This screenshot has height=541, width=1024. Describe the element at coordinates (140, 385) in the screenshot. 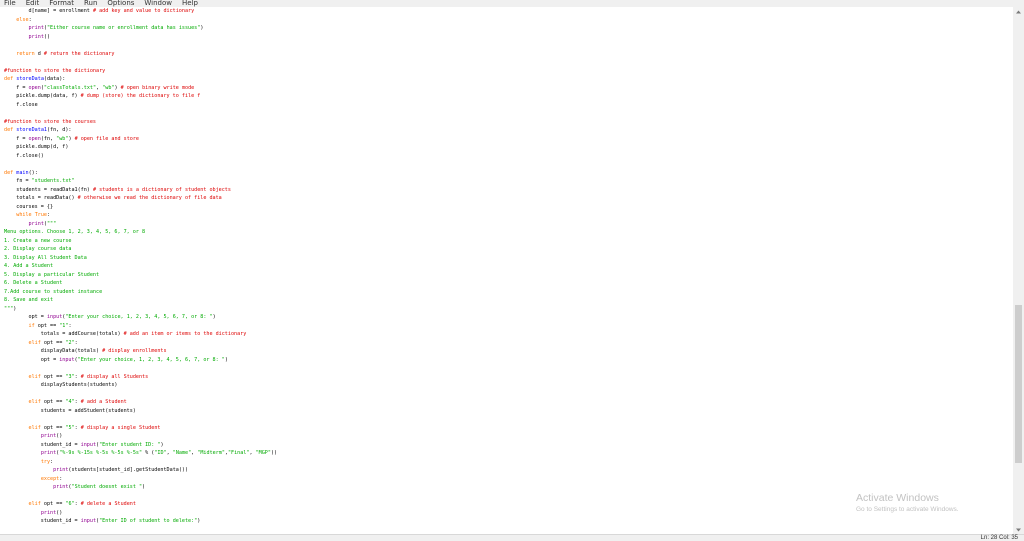

I see `code-line: displayStudents(students)` at that location.